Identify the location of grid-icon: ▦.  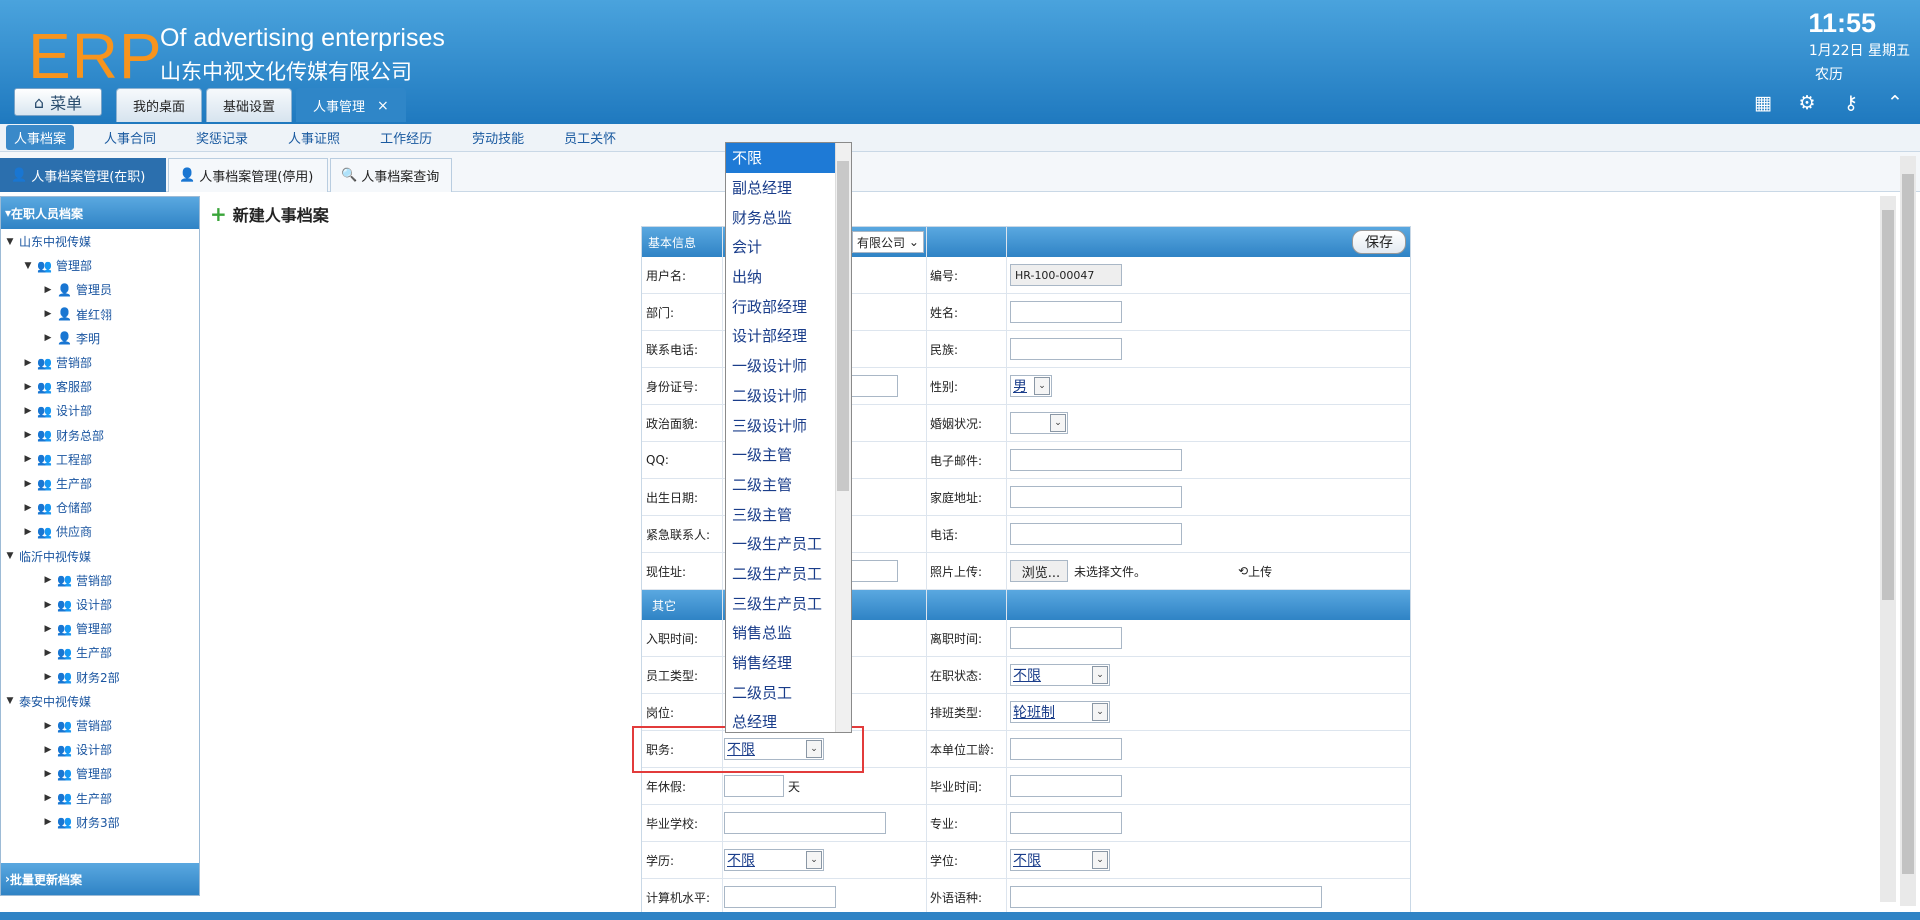
(1763, 103).